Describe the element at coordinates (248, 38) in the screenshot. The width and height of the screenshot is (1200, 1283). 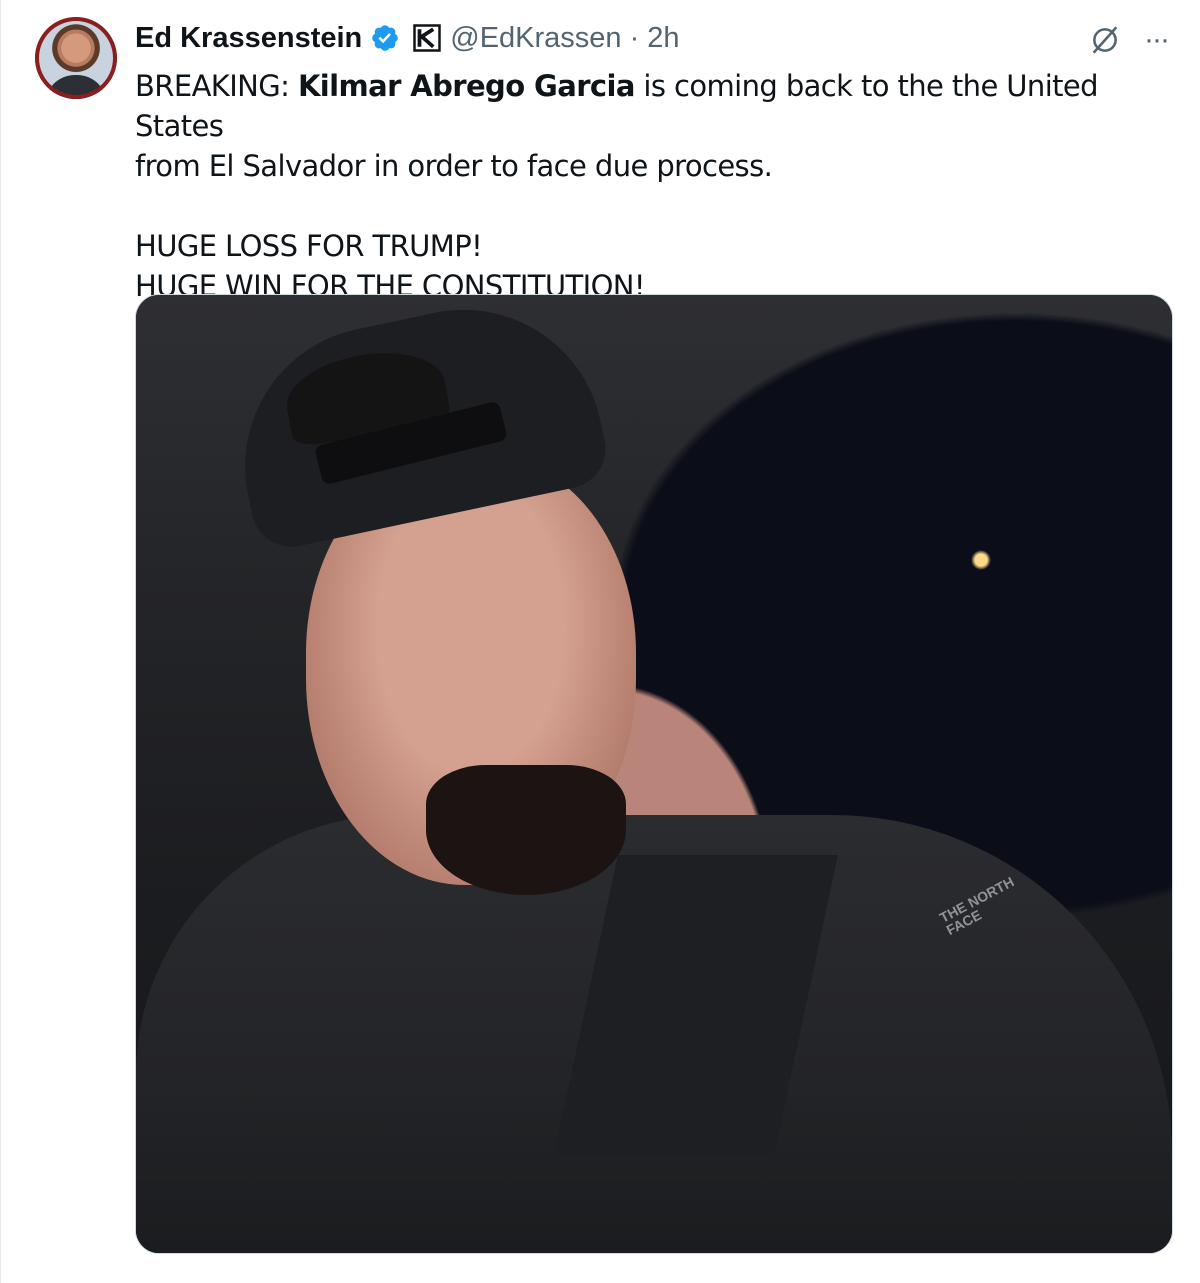
I see `author-display-name: Ed Krassenstein` at that location.